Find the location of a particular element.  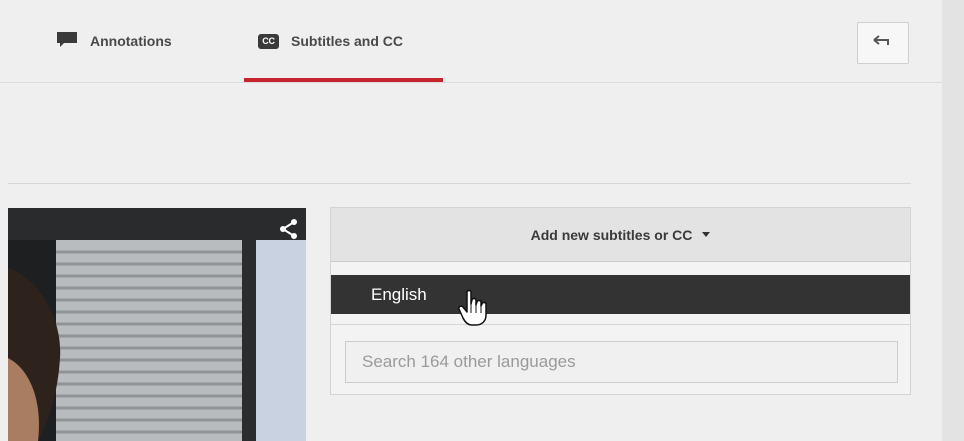

cc-icon: CC is located at coordinates (268, 41).